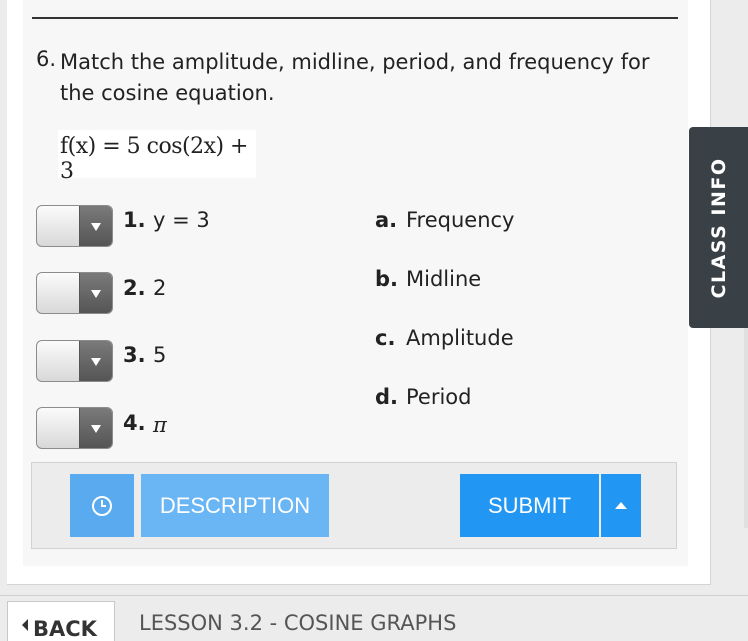 This screenshot has width=748, height=641. I want to click on side-edge, so click(746, 428).